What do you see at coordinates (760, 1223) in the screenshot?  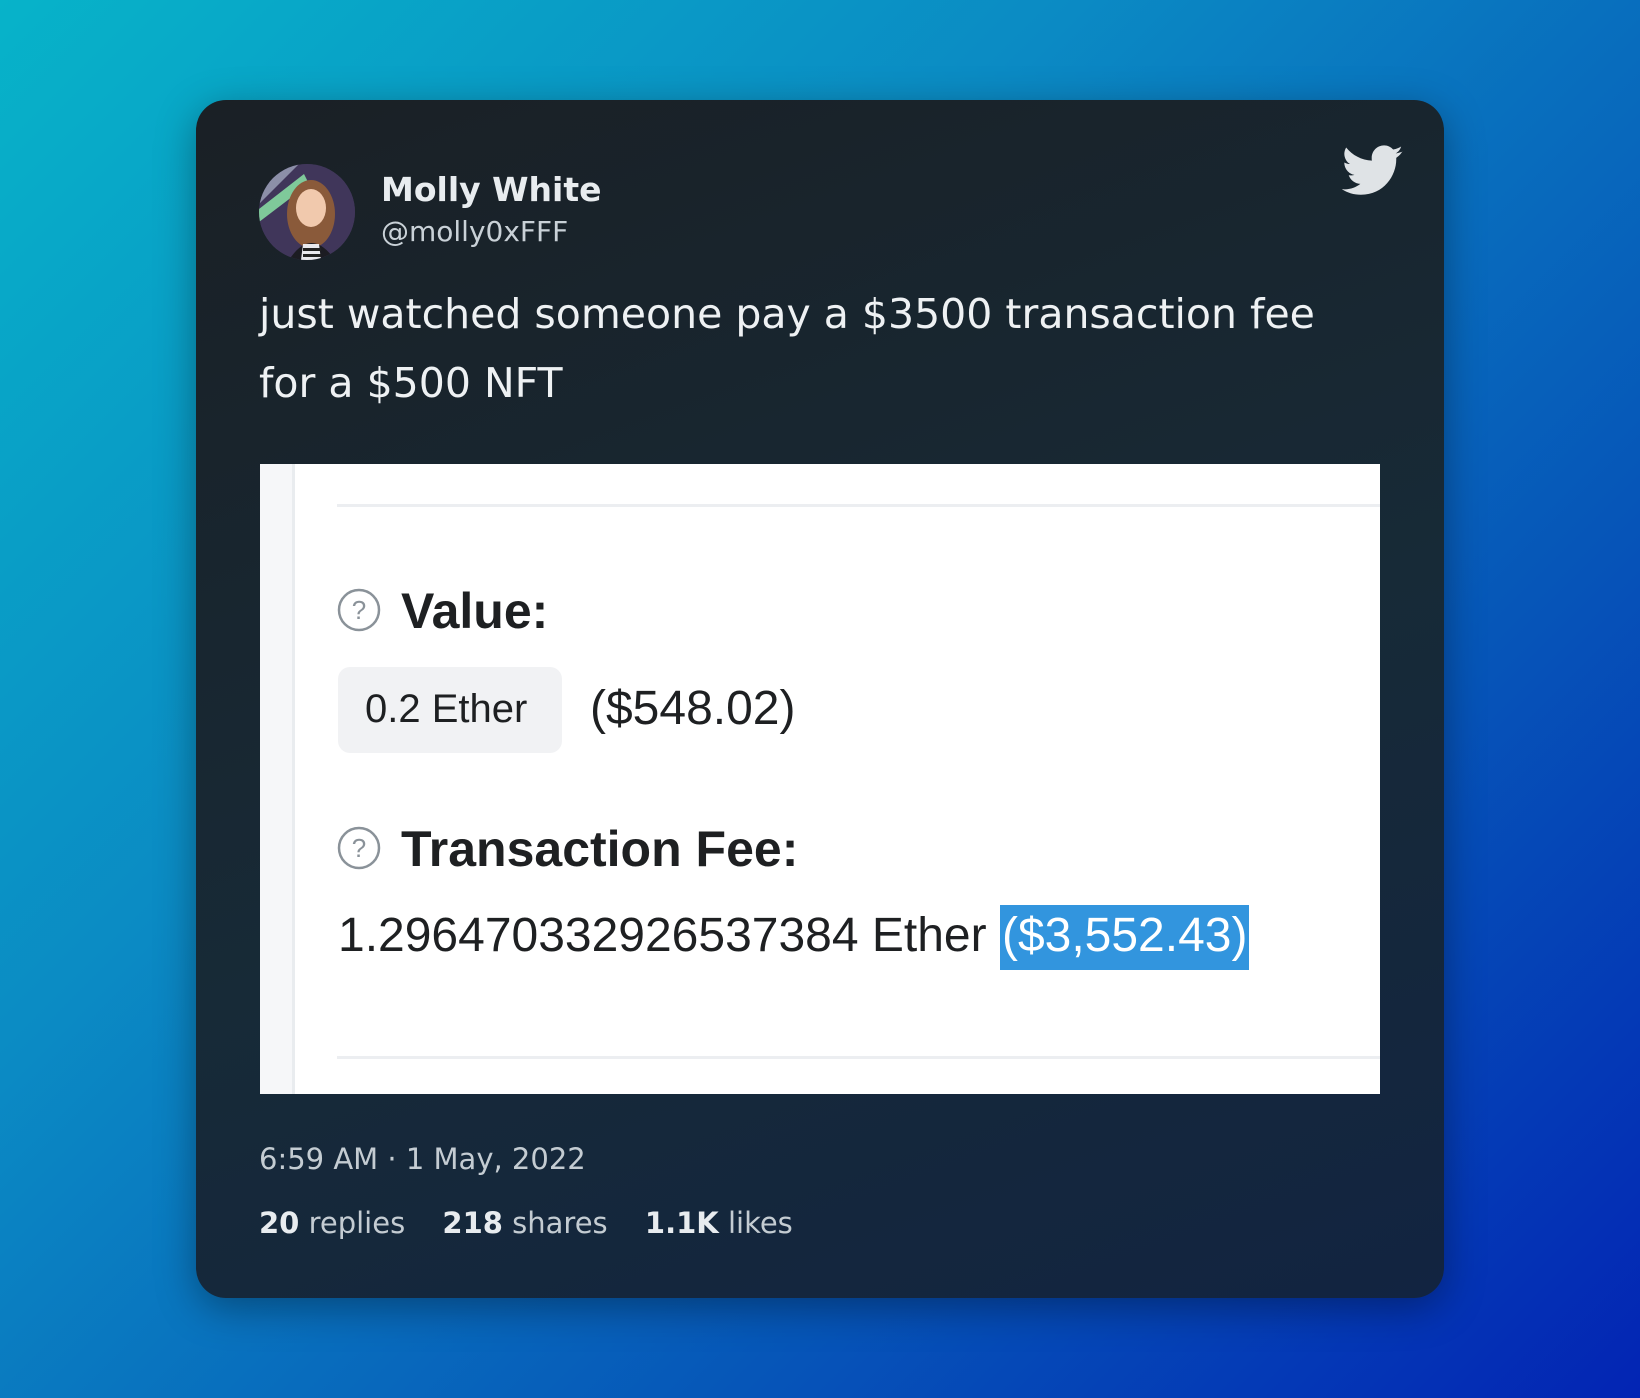 I see `likes-label: likes` at bounding box center [760, 1223].